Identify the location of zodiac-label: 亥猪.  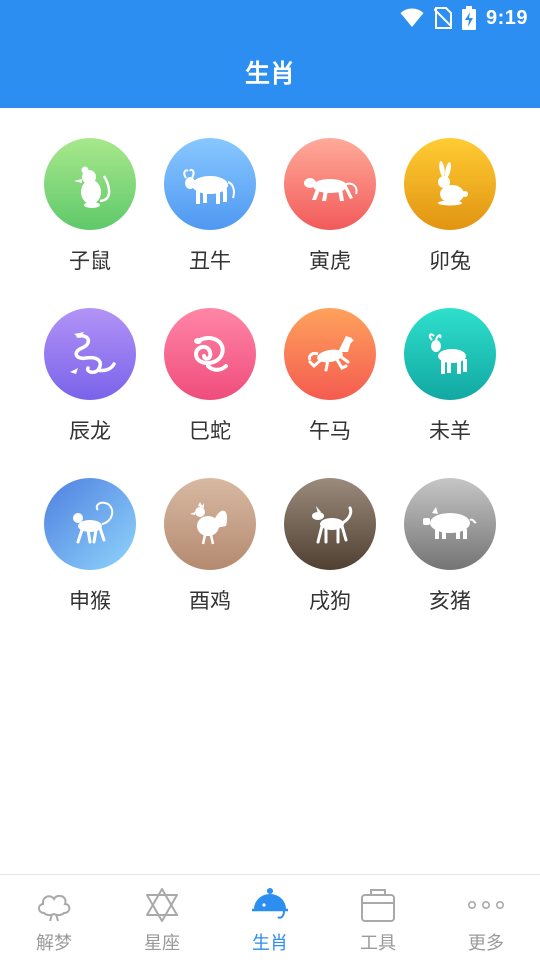
(450, 601).